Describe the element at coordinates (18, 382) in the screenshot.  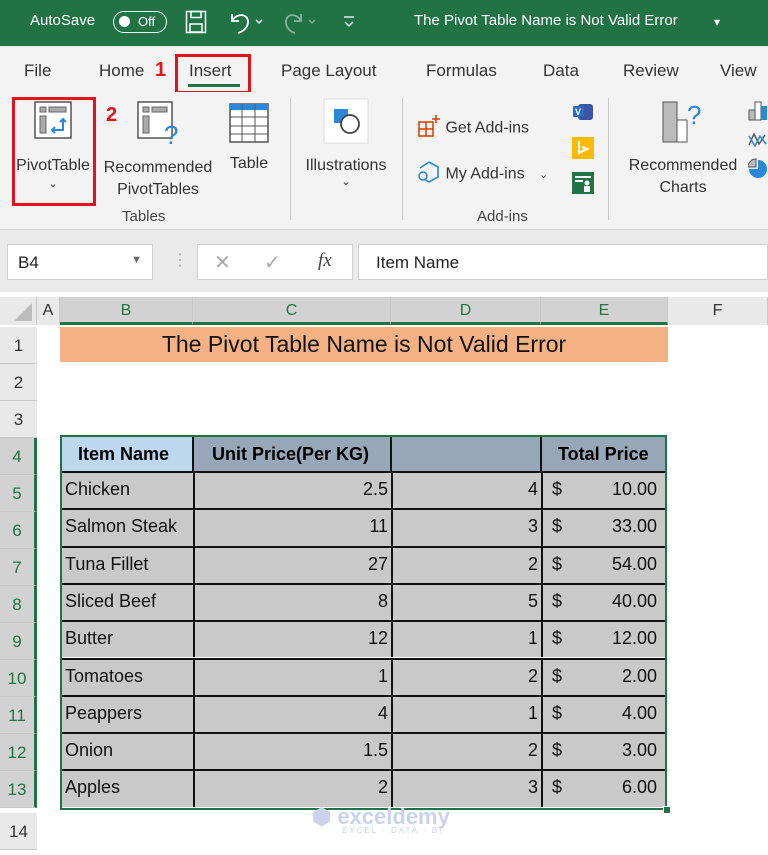
I see `row-header-2: 2` at that location.